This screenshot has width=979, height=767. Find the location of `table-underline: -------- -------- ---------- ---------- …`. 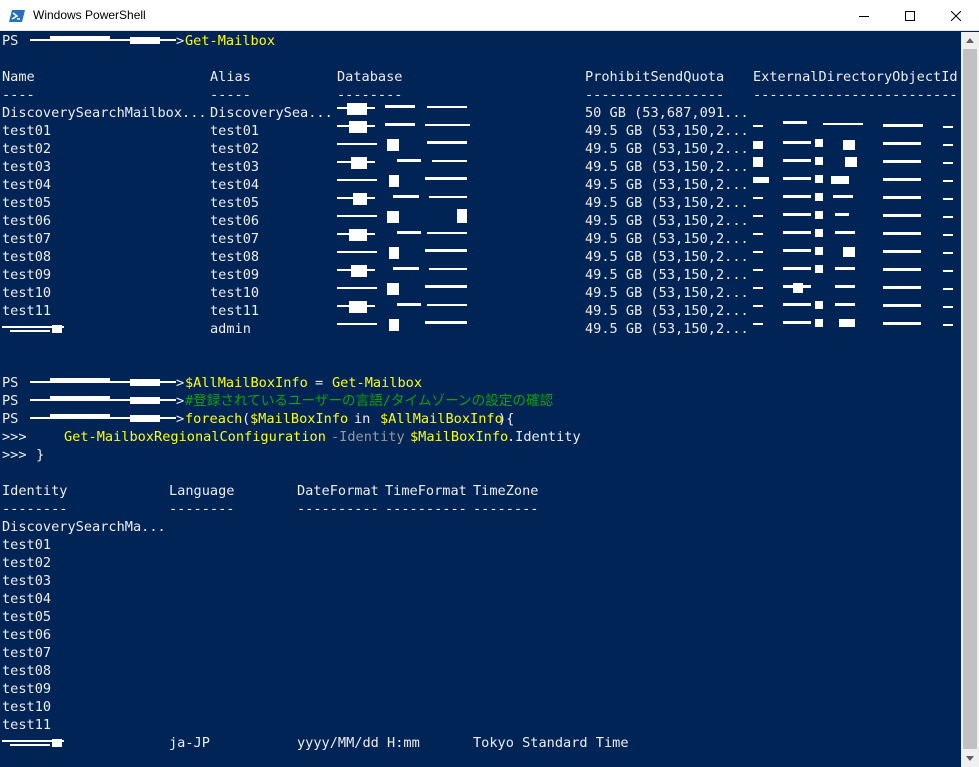

table-underline: -------- -------- ---------- ---------- … is located at coordinates (270, 509).